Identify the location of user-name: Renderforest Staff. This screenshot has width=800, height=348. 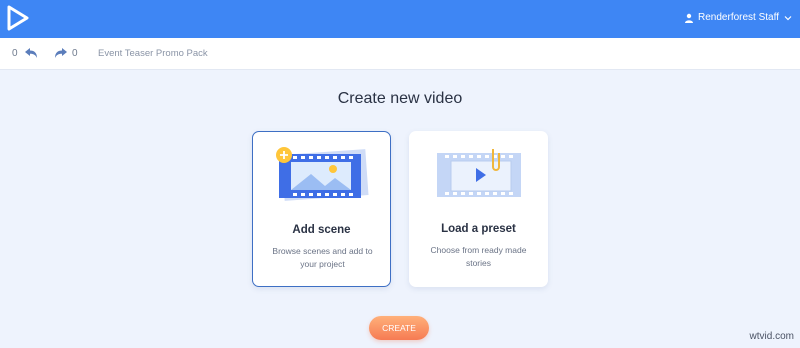
(738, 17).